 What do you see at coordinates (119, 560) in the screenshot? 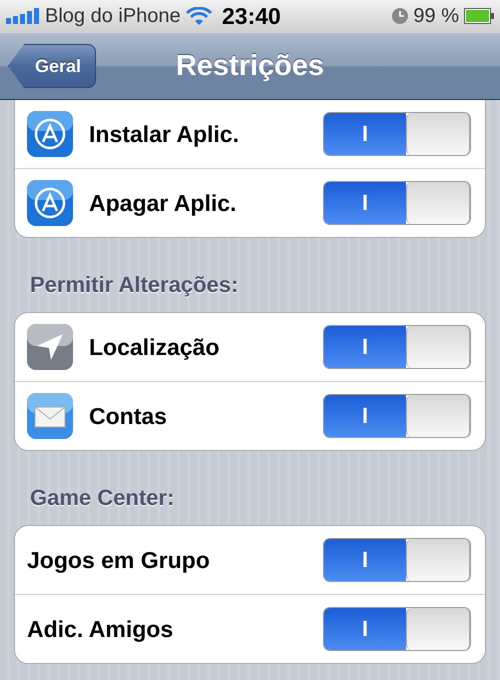
I see `row-label: Jogos em Grupo` at bounding box center [119, 560].